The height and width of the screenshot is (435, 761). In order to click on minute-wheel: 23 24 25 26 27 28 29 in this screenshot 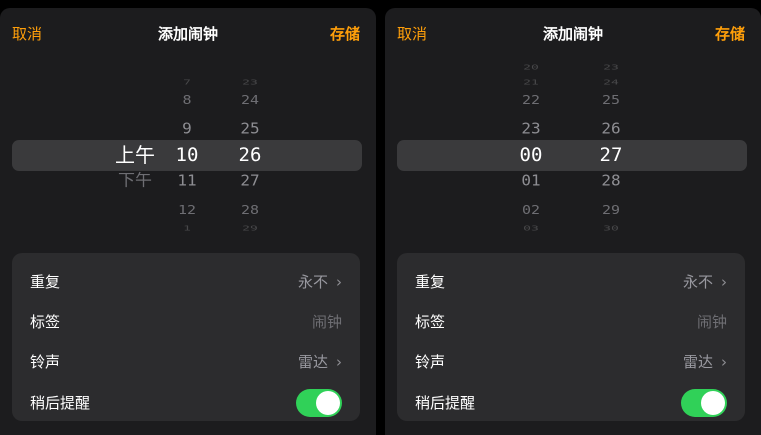, I will do `click(250, 158)`.